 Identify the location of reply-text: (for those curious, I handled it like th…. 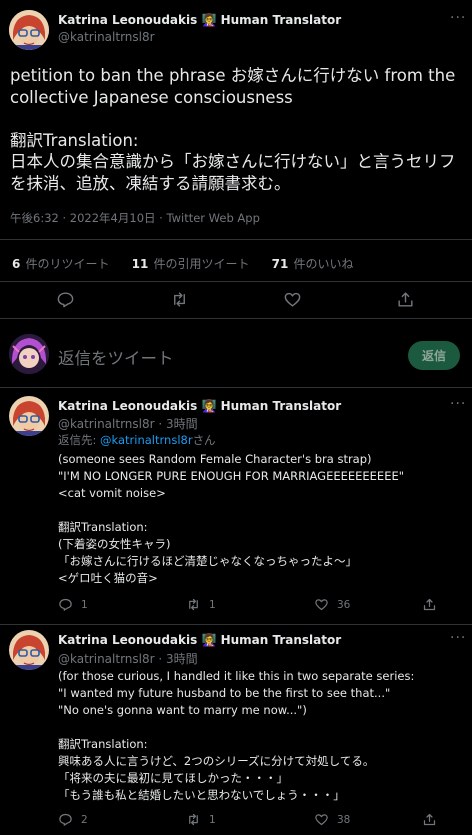
(236, 735).